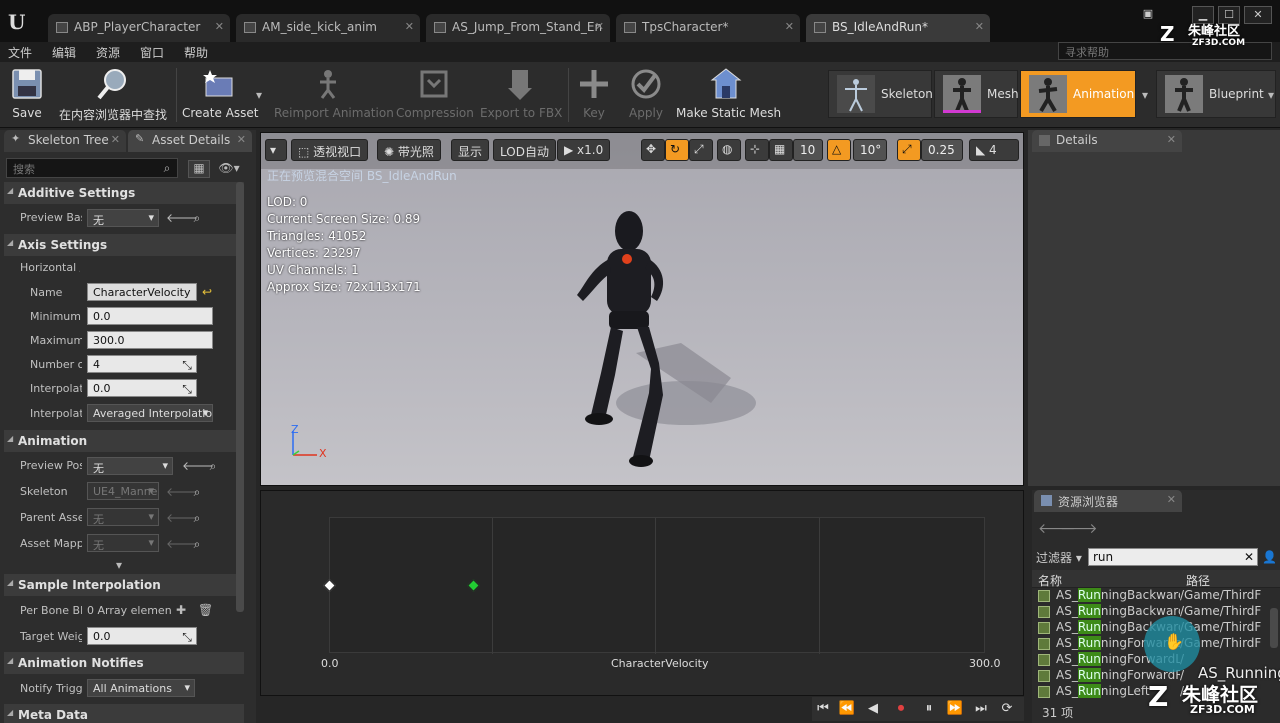  What do you see at coordinates (139, 28) in the screenshot?
I see `tab-abp-playercharacter: ABP_PlayerCharacter ✕` at bounding box center [139, 28].